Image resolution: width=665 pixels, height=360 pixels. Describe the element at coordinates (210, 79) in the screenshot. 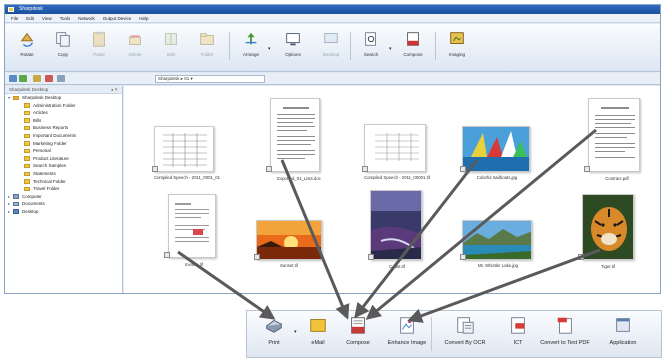

I see `address-field: Sharpdesk ▸ 01 ▾` at that location.